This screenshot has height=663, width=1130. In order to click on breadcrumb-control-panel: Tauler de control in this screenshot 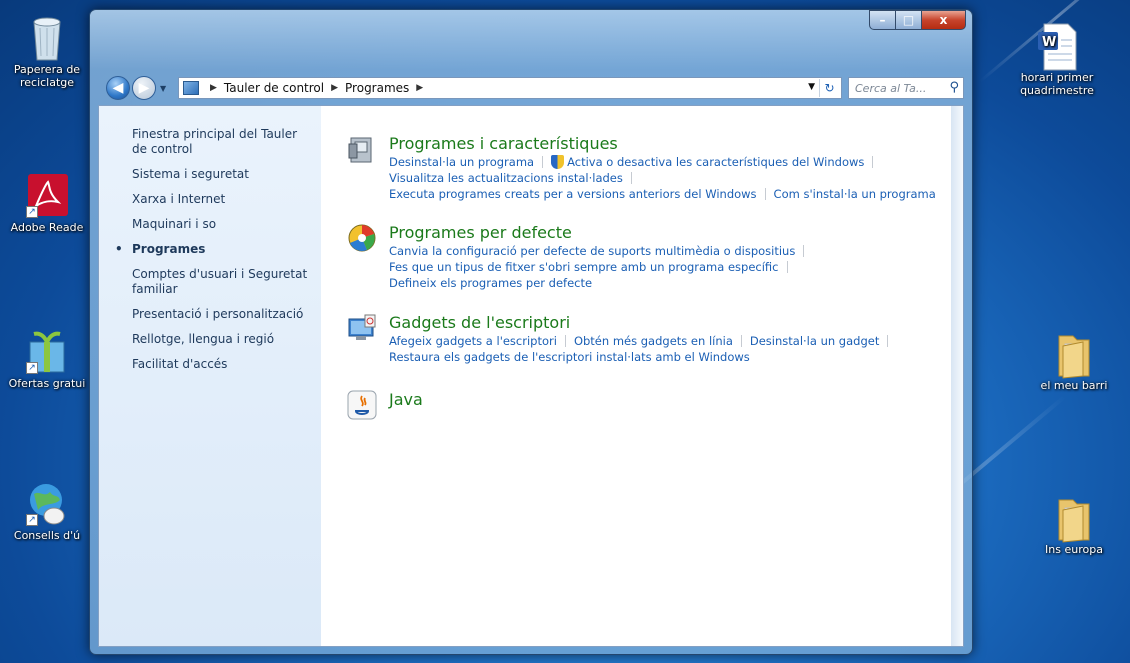, I will do `click(274, 88)`.